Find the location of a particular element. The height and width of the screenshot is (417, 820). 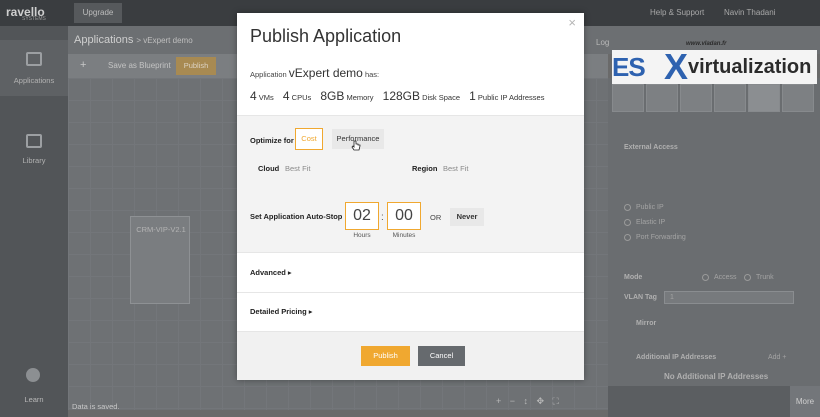

advanced-label: Advanced ▸ is located at coordinates (271, 272).